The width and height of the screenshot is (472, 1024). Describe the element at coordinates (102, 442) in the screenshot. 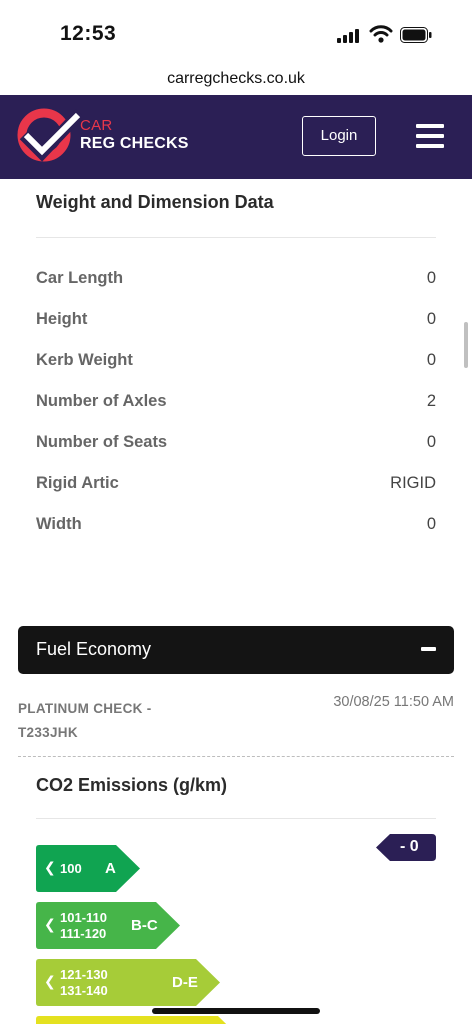

I see `spec-label: Number of Seats` at that location.